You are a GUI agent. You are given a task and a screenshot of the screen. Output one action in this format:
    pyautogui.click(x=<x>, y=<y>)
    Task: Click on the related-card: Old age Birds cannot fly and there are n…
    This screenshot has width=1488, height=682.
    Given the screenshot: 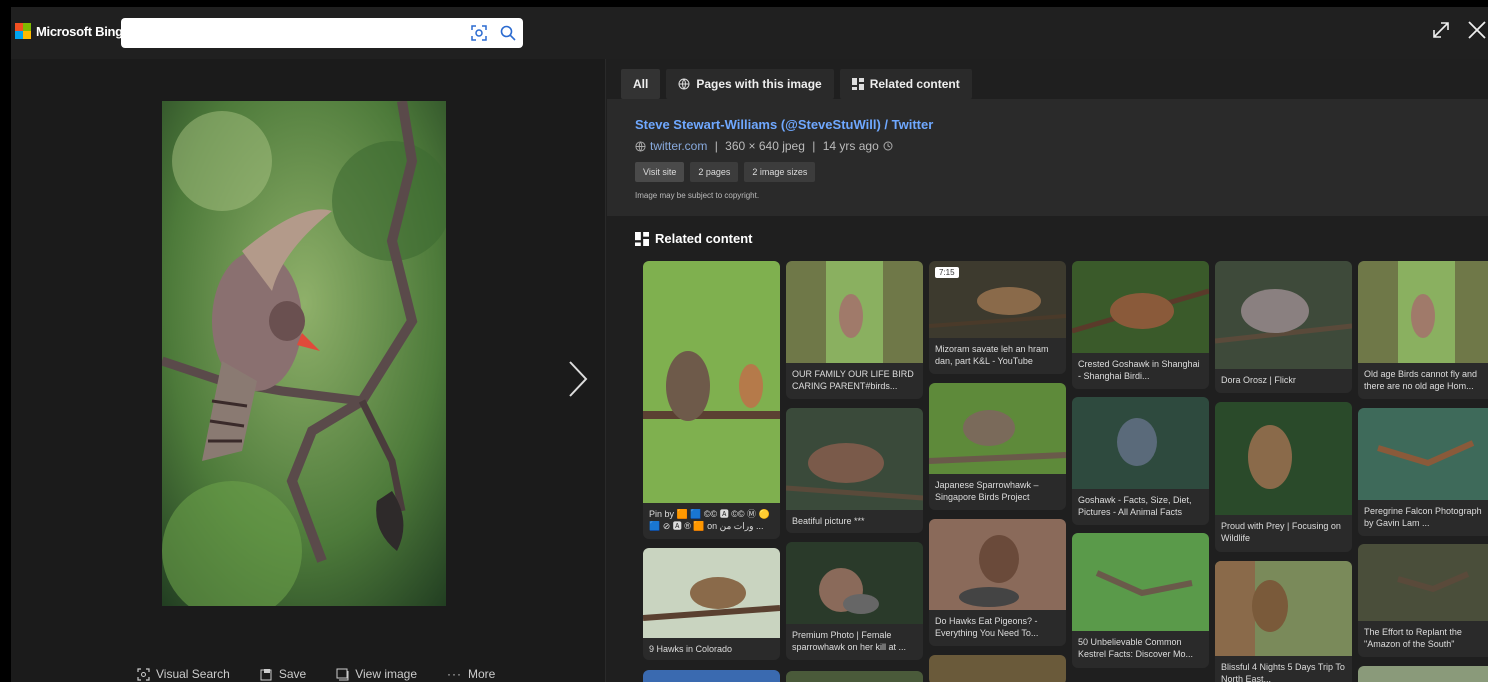 What is the action you would take?
    pyautogui.click(x=1423, y=330)
    